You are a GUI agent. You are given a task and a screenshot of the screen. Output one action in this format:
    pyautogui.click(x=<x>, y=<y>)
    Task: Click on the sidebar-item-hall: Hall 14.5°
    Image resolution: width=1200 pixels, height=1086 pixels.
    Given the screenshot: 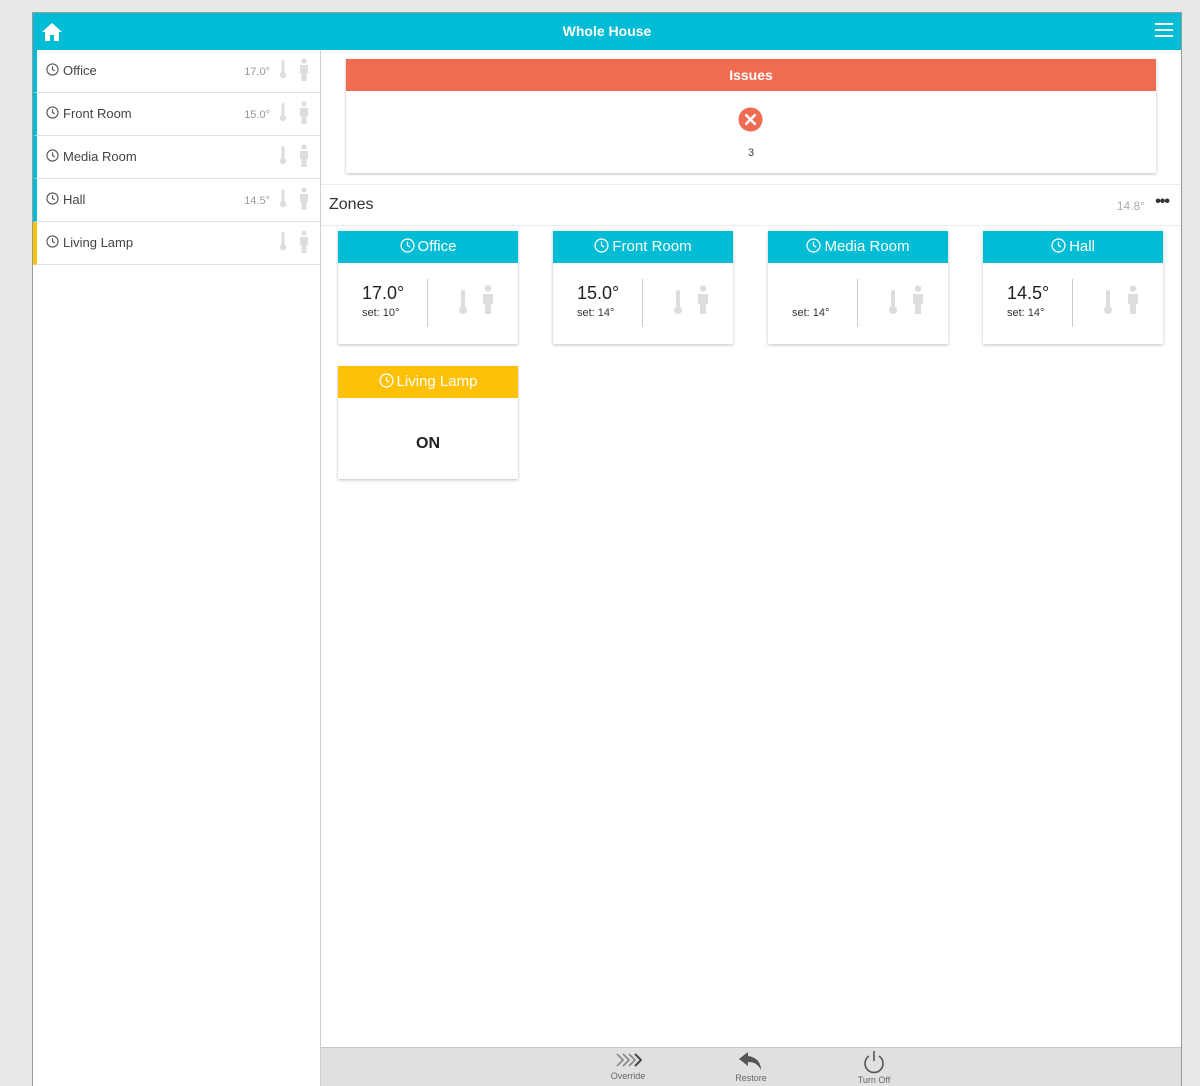 What is the action you would take?
    pyautogui.click(x=176, y=200)
    